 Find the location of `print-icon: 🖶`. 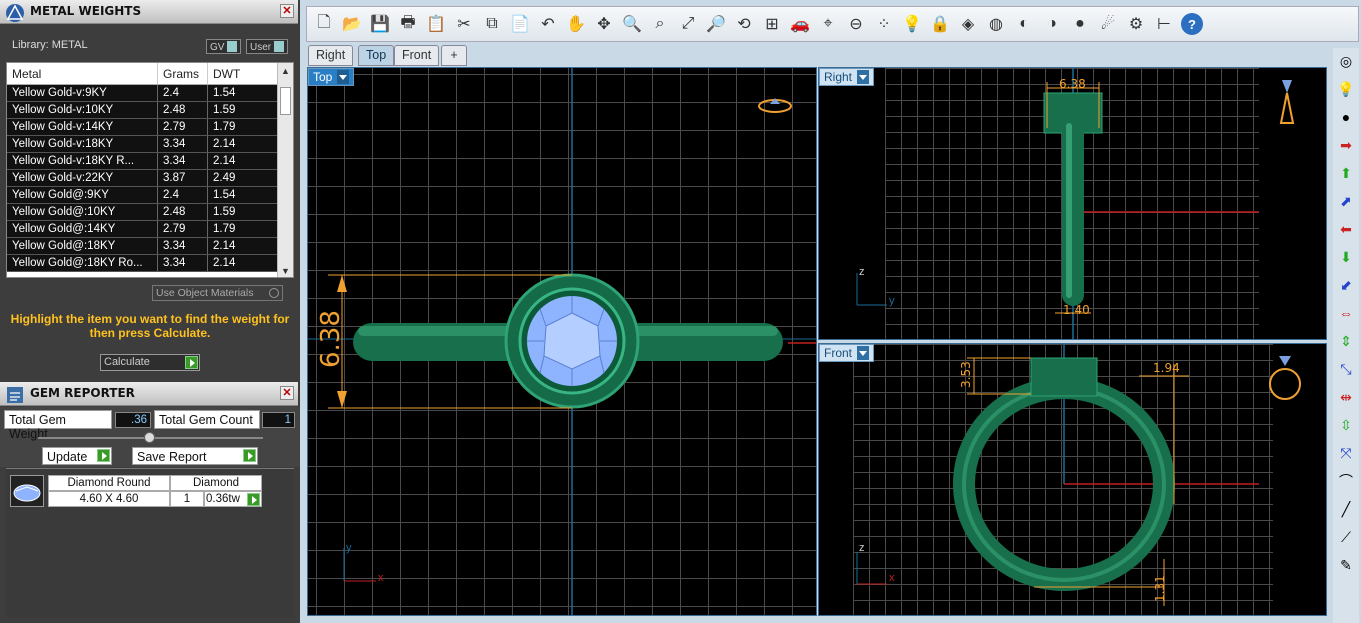

print-icon: 🖶 is located at coordinates (408, 24).